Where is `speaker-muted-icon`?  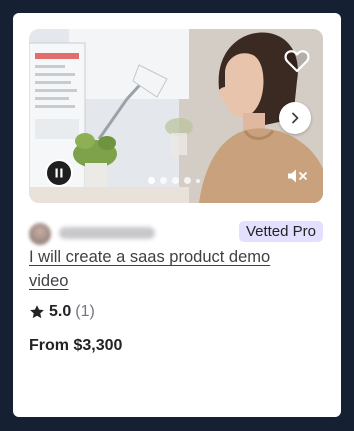
speaker-muted-icon is located at coordinates (297, 176).